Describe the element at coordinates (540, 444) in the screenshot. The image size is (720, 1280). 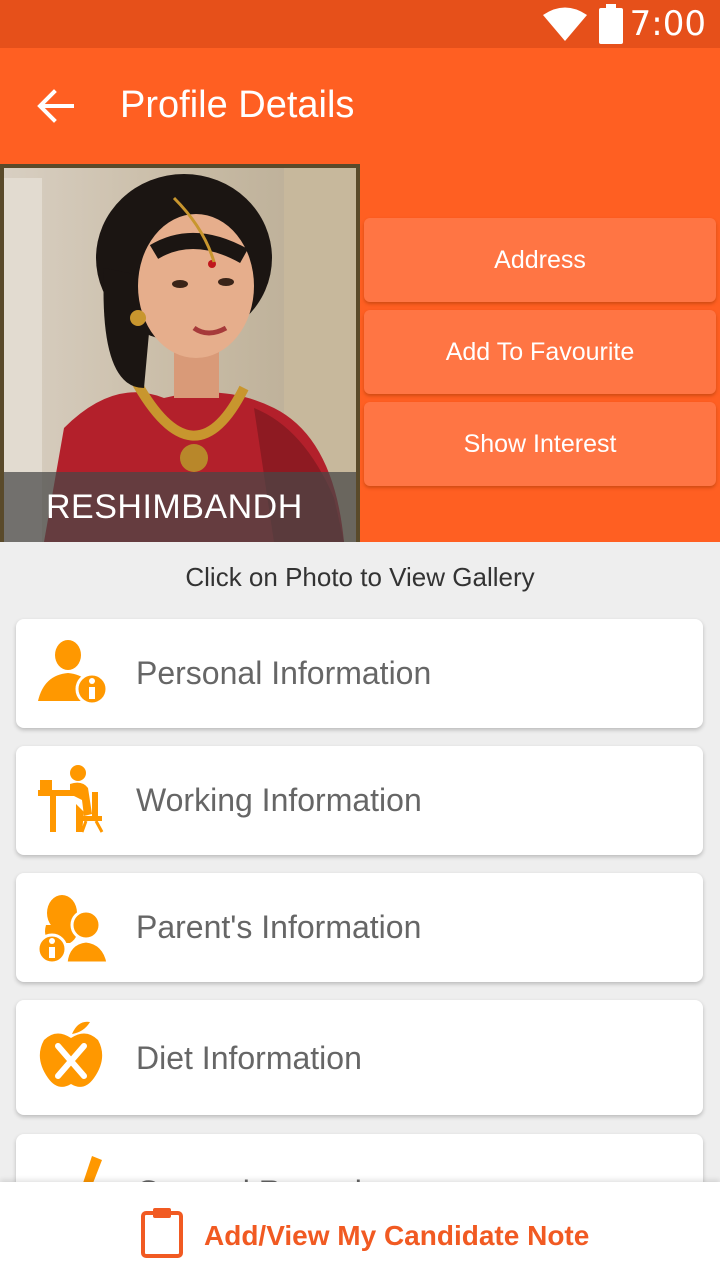
I see `show-interest-button: Show Interest` at that location.